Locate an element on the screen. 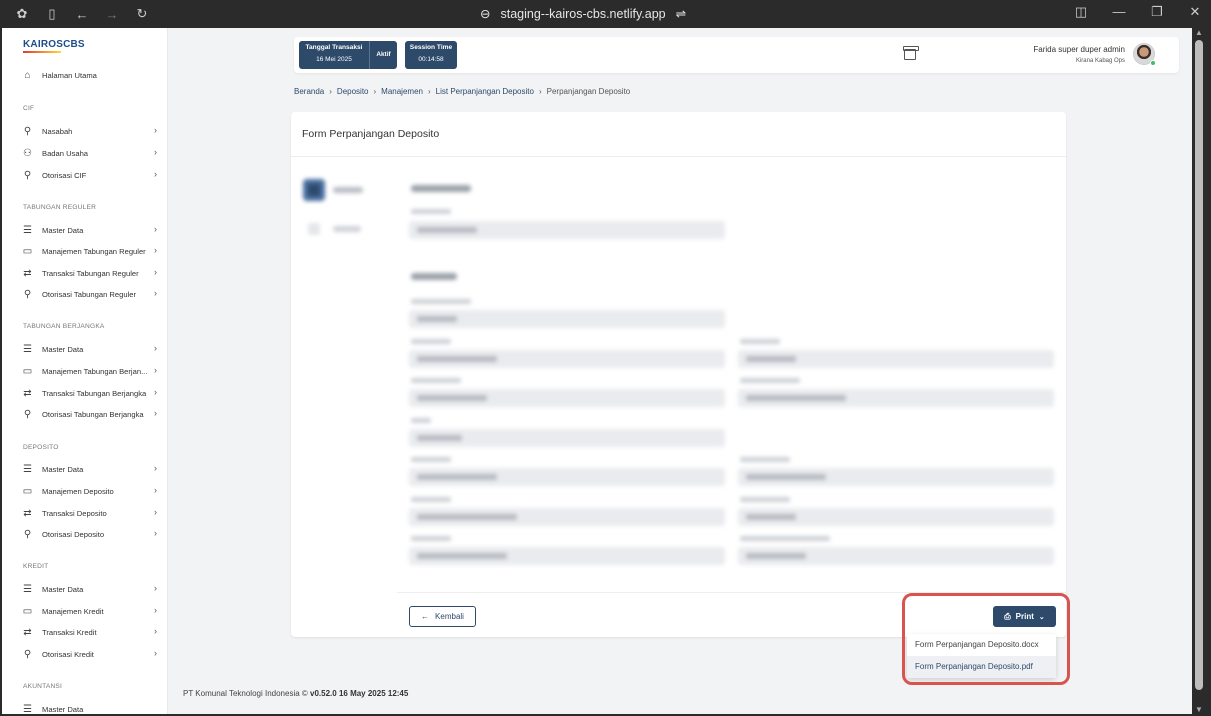 Image resolution: width=1211 pixels, height=716 pixels. scrollbar-thumb is located at coordinates (1199, 365).